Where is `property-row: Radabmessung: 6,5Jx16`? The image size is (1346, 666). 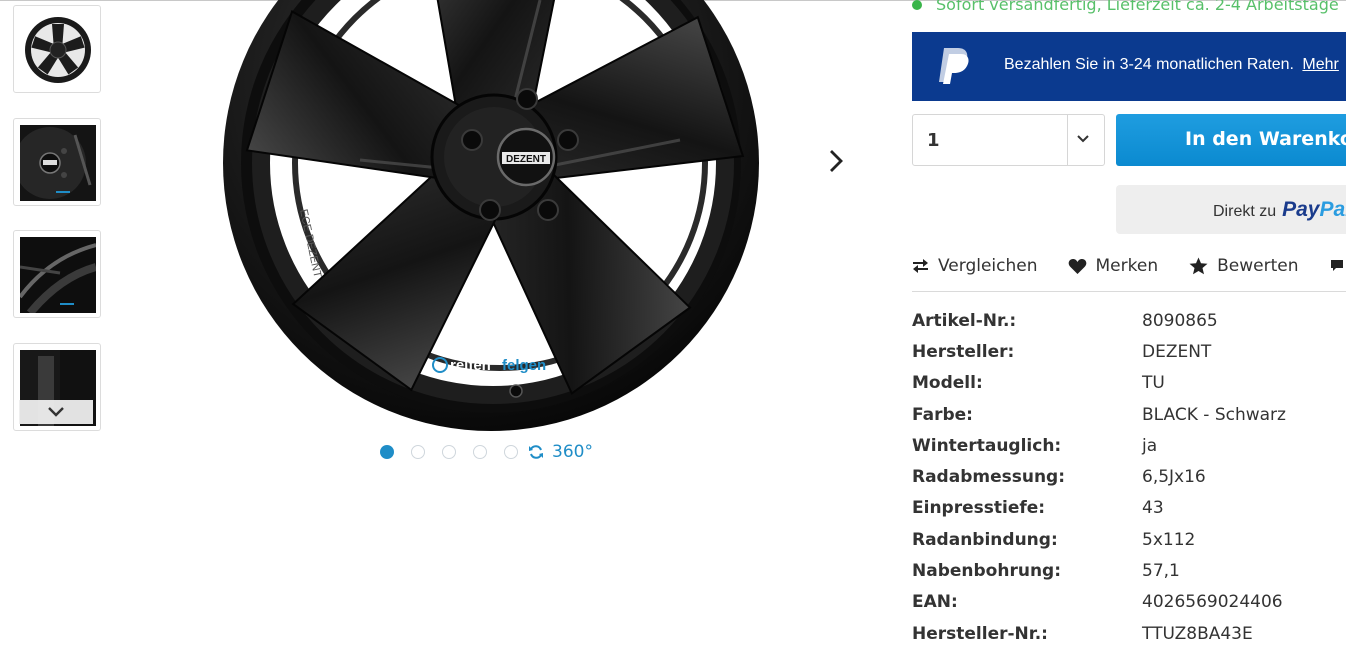
property-row: Radabmessung: 6,5Jx16 is located at coordinates (1099, 476).